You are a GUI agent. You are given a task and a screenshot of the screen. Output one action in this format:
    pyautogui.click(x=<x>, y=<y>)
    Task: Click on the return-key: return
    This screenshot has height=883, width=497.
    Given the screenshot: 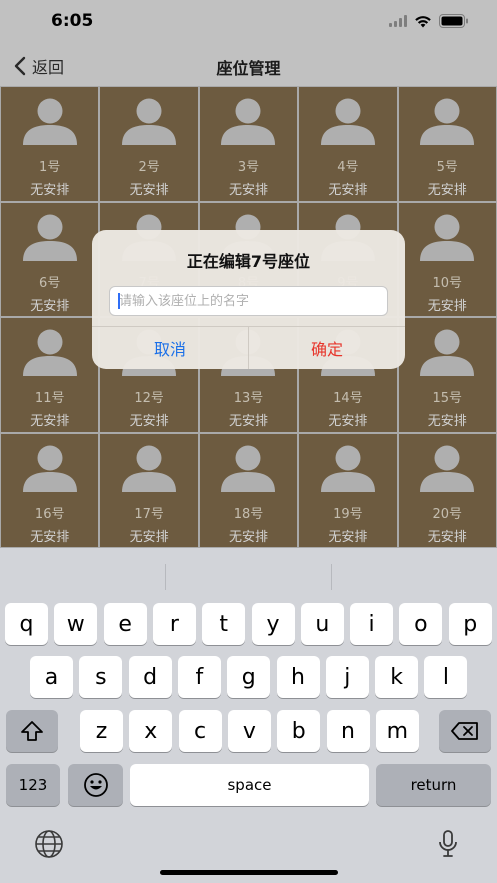 What is the action you would take?
    pyautogui.click(x=433, y=785)
    